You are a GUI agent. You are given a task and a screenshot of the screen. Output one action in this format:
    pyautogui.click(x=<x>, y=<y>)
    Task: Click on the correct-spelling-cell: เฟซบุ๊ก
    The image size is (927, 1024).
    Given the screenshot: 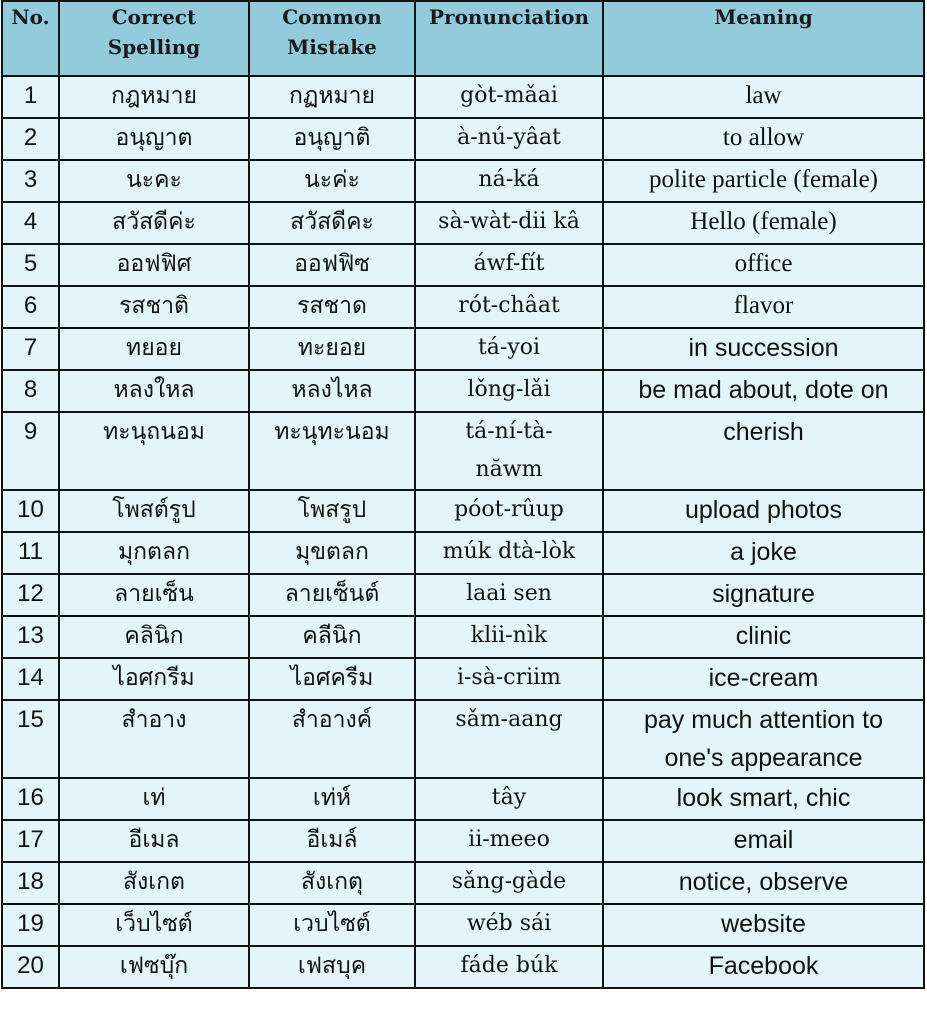 What is the action you would take?
    pyautogui.click(x=154, y=967)
    